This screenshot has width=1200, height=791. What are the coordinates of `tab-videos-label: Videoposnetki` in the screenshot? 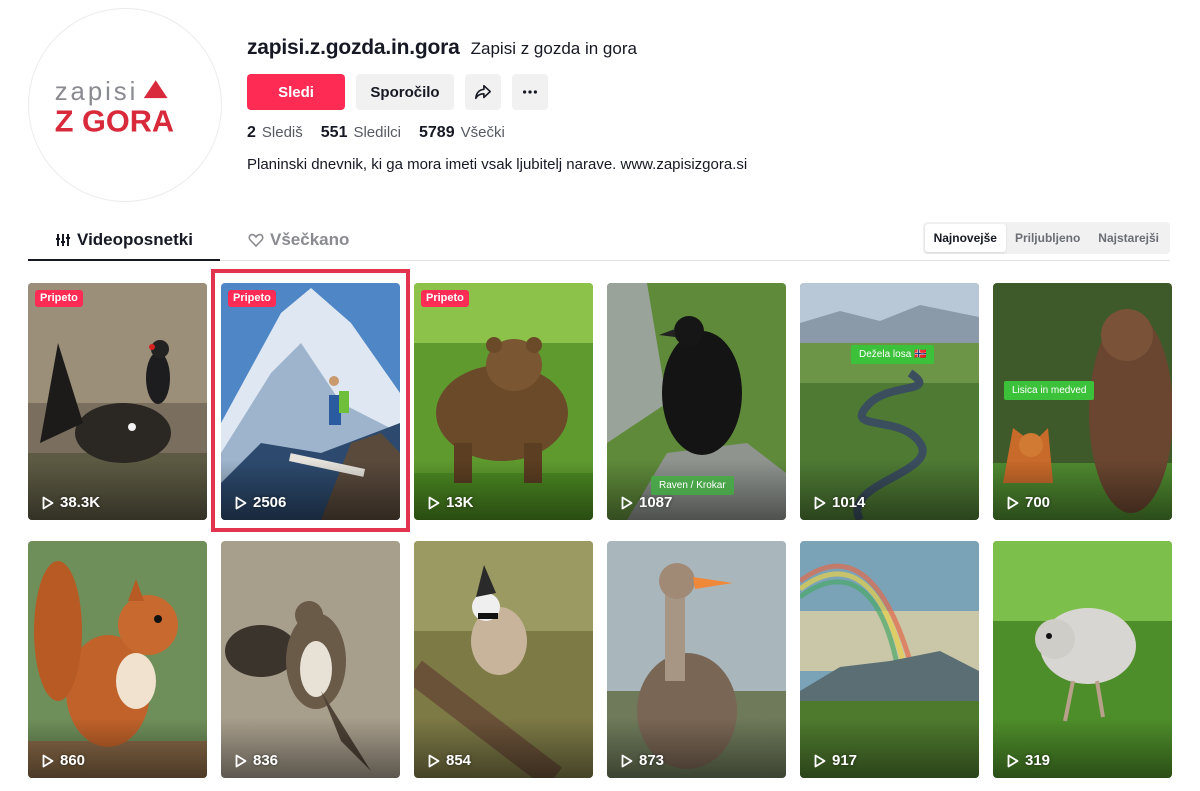 It's located at (135, 239).